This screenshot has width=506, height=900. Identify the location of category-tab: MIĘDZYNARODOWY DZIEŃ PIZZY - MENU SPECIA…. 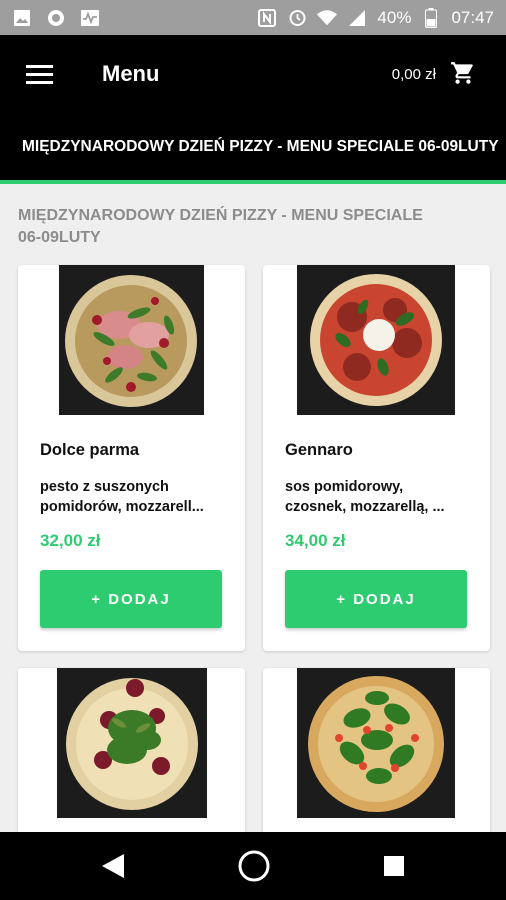
(260, 147).